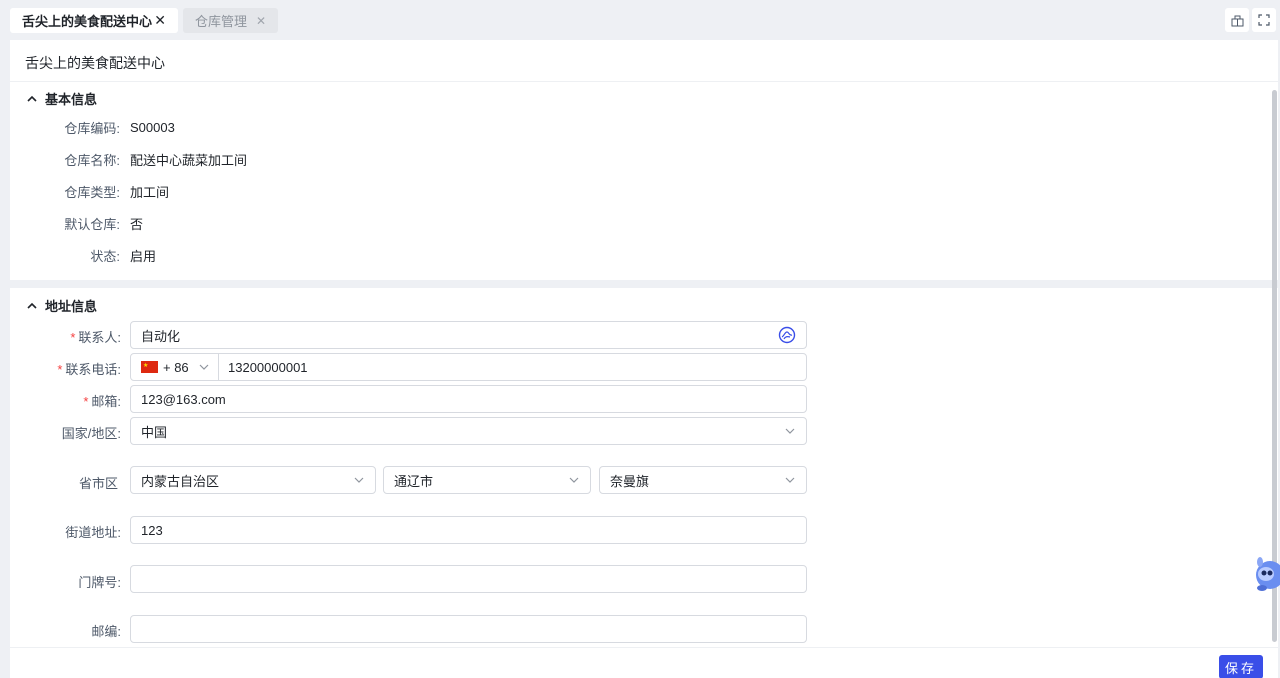  I want to click on contact-input: 自动化, so click(468, 335).